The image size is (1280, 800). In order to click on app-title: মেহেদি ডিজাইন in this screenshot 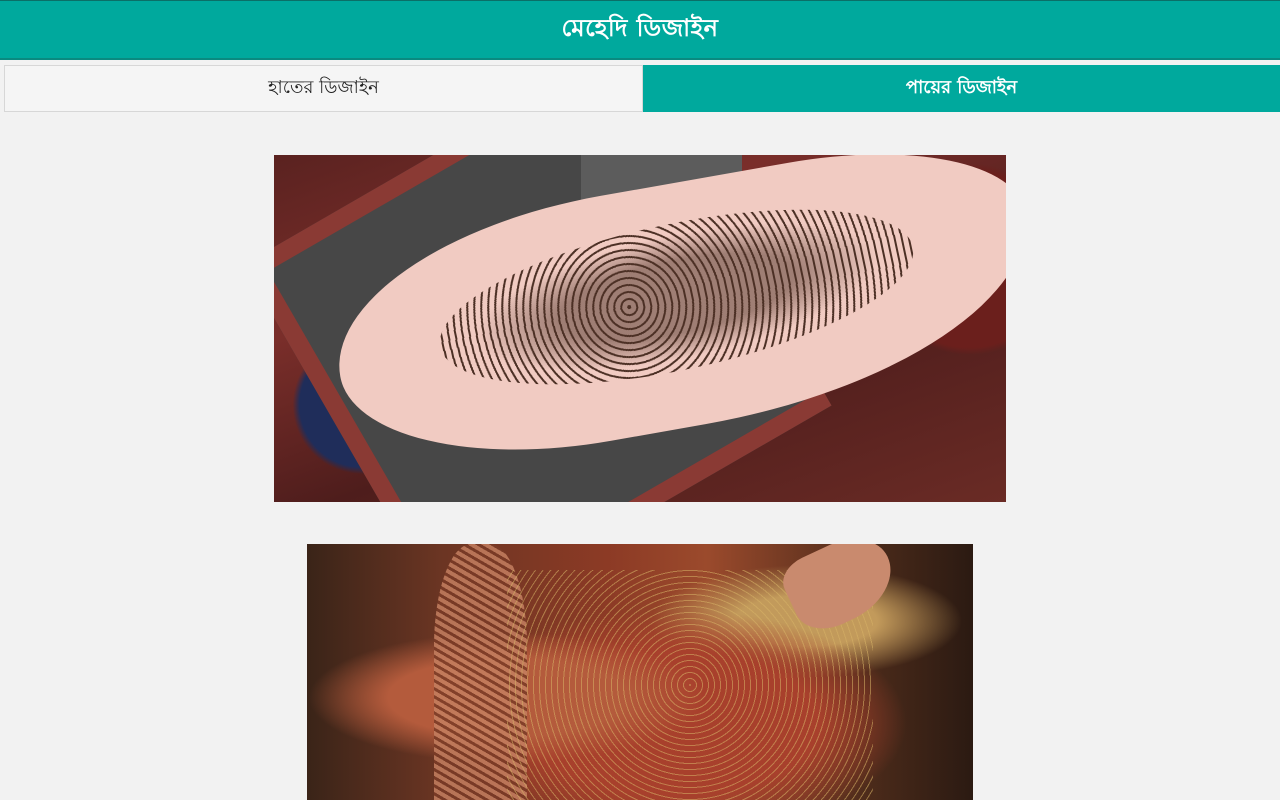, I will do `click(640, 27)`.